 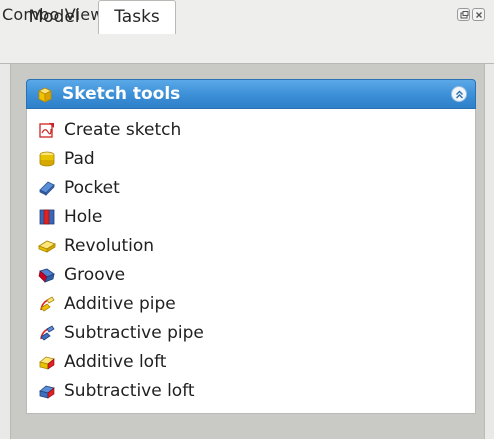 I want to click on cube-icon, so click(x=45, y=97).